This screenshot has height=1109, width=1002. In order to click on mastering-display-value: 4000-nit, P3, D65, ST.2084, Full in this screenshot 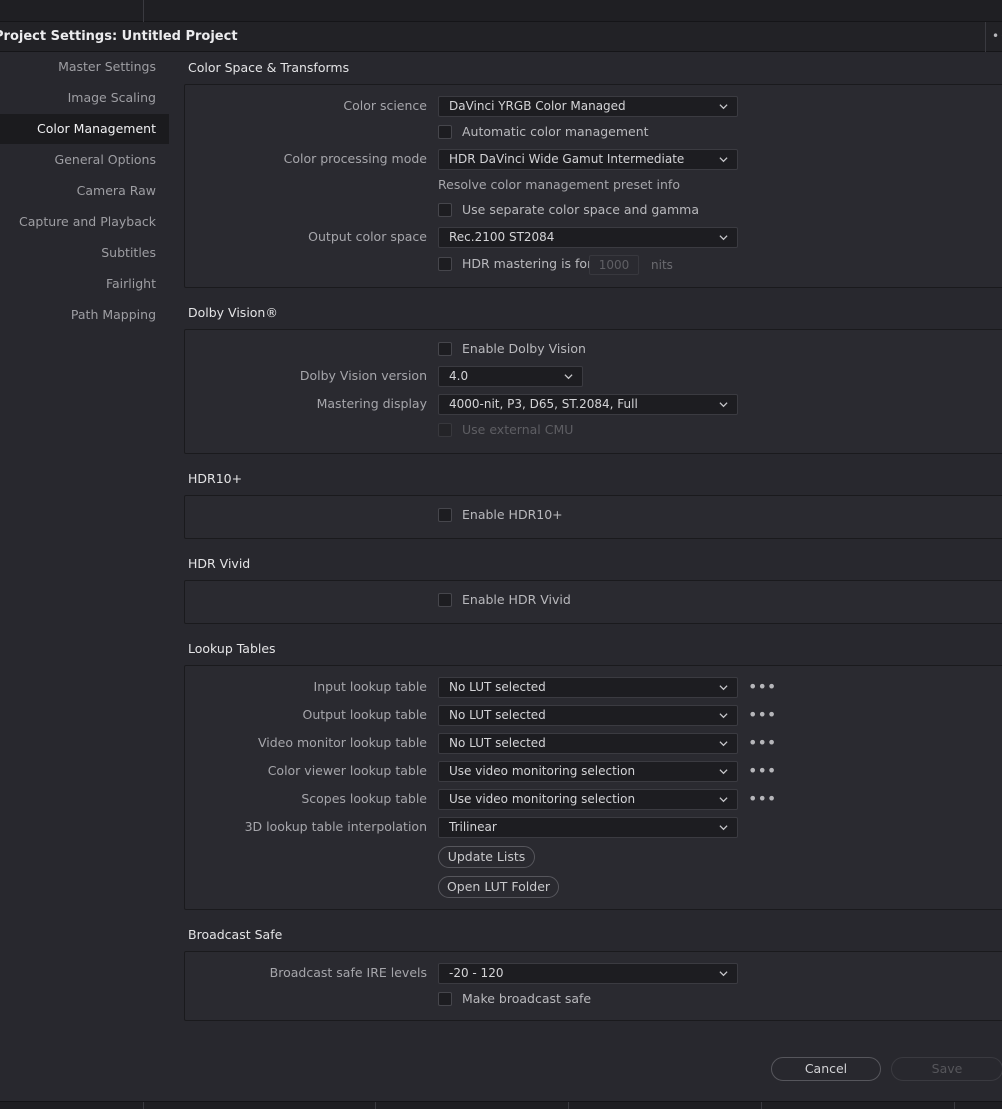, I will do `click(543, 404)`.